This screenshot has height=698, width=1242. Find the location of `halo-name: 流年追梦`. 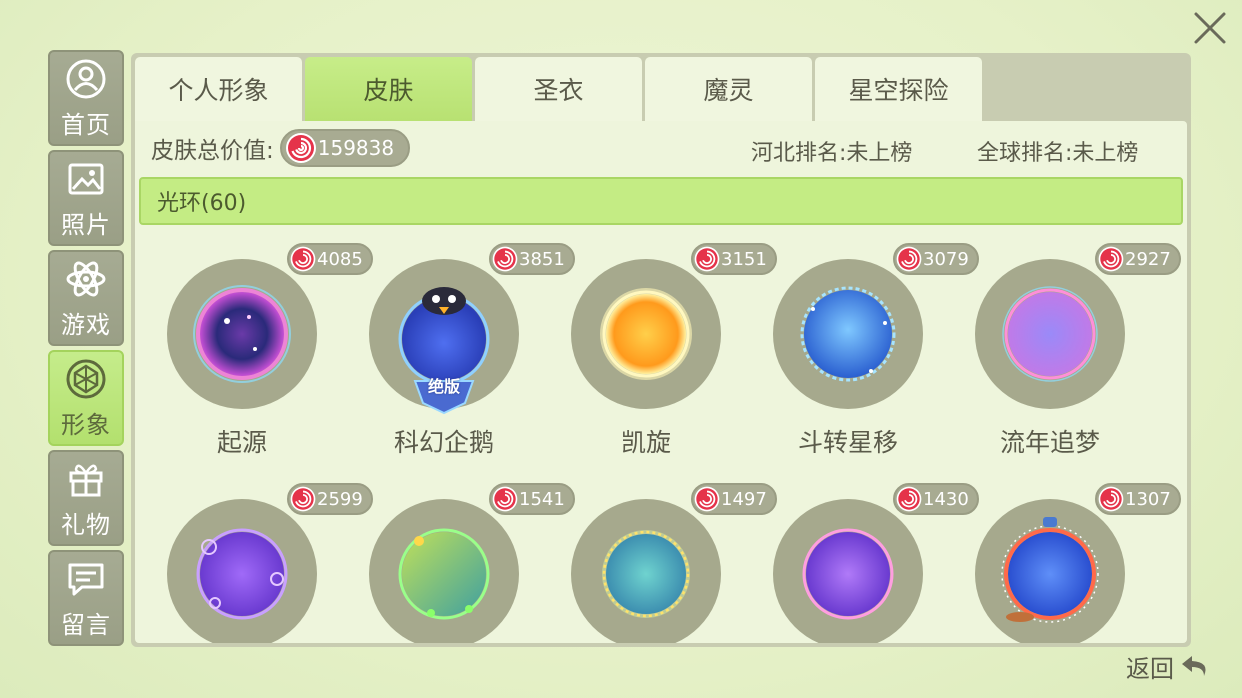

halo-name: 流年追梦 is located at coordinates (1049, 442).